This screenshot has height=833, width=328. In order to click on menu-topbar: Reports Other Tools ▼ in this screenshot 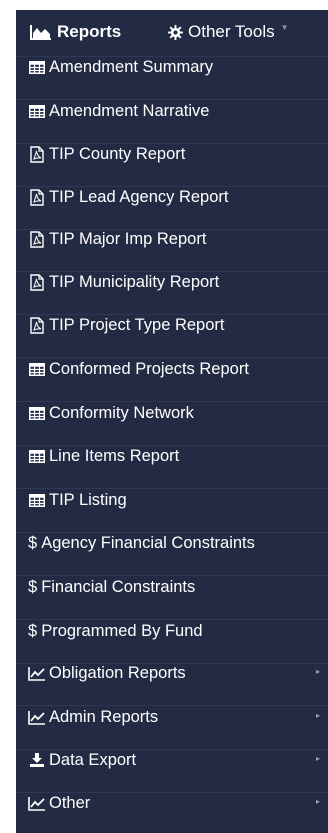, I will do `click(172, 33)`.